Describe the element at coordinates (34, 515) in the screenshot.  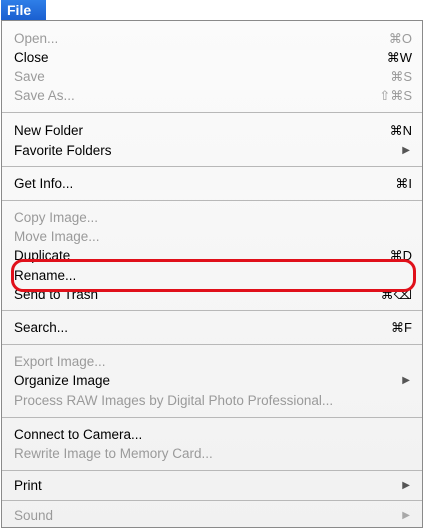
I see `menu-item-label: Sound` at that location.